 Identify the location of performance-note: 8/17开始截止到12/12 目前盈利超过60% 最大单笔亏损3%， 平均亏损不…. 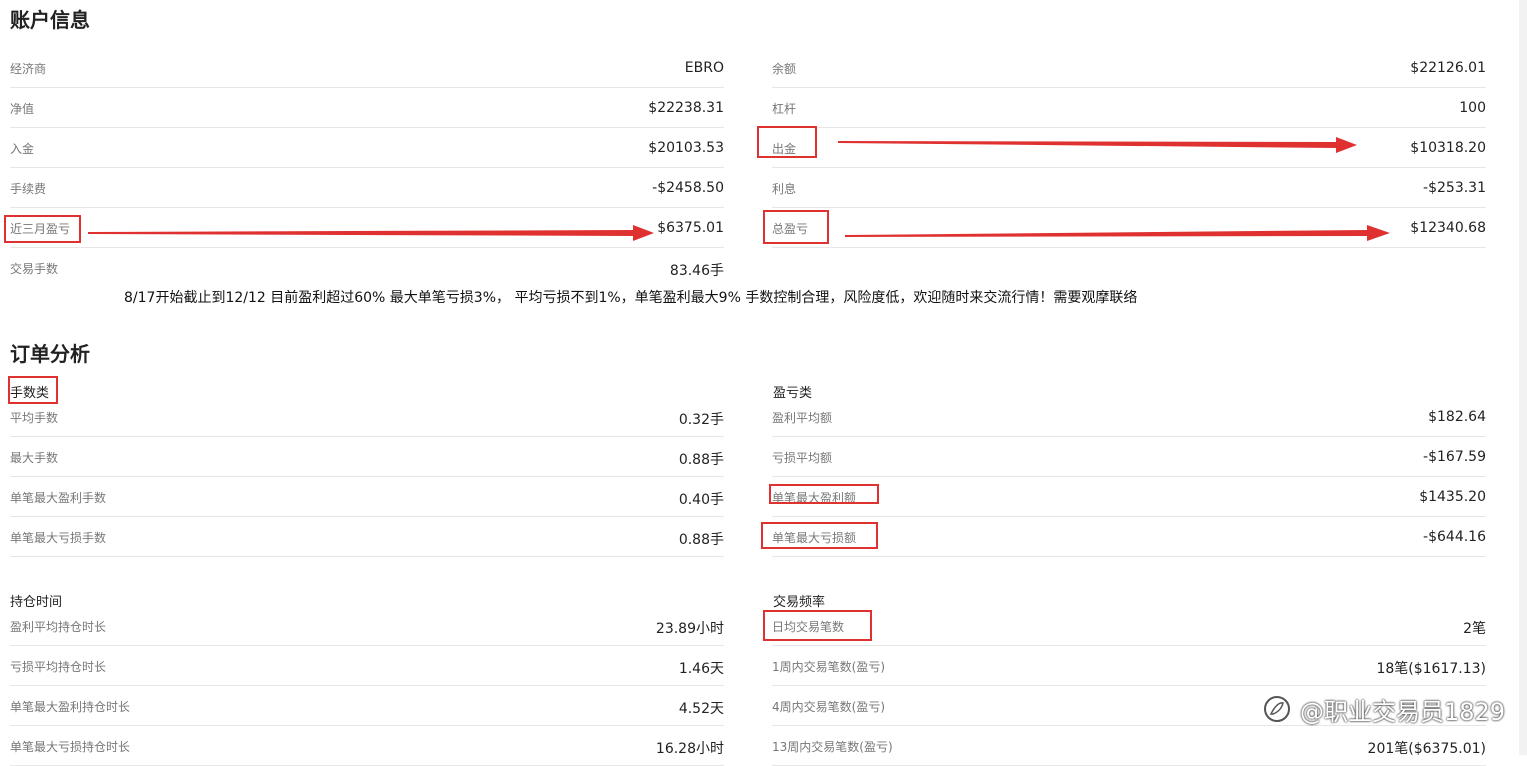
(631, 298).